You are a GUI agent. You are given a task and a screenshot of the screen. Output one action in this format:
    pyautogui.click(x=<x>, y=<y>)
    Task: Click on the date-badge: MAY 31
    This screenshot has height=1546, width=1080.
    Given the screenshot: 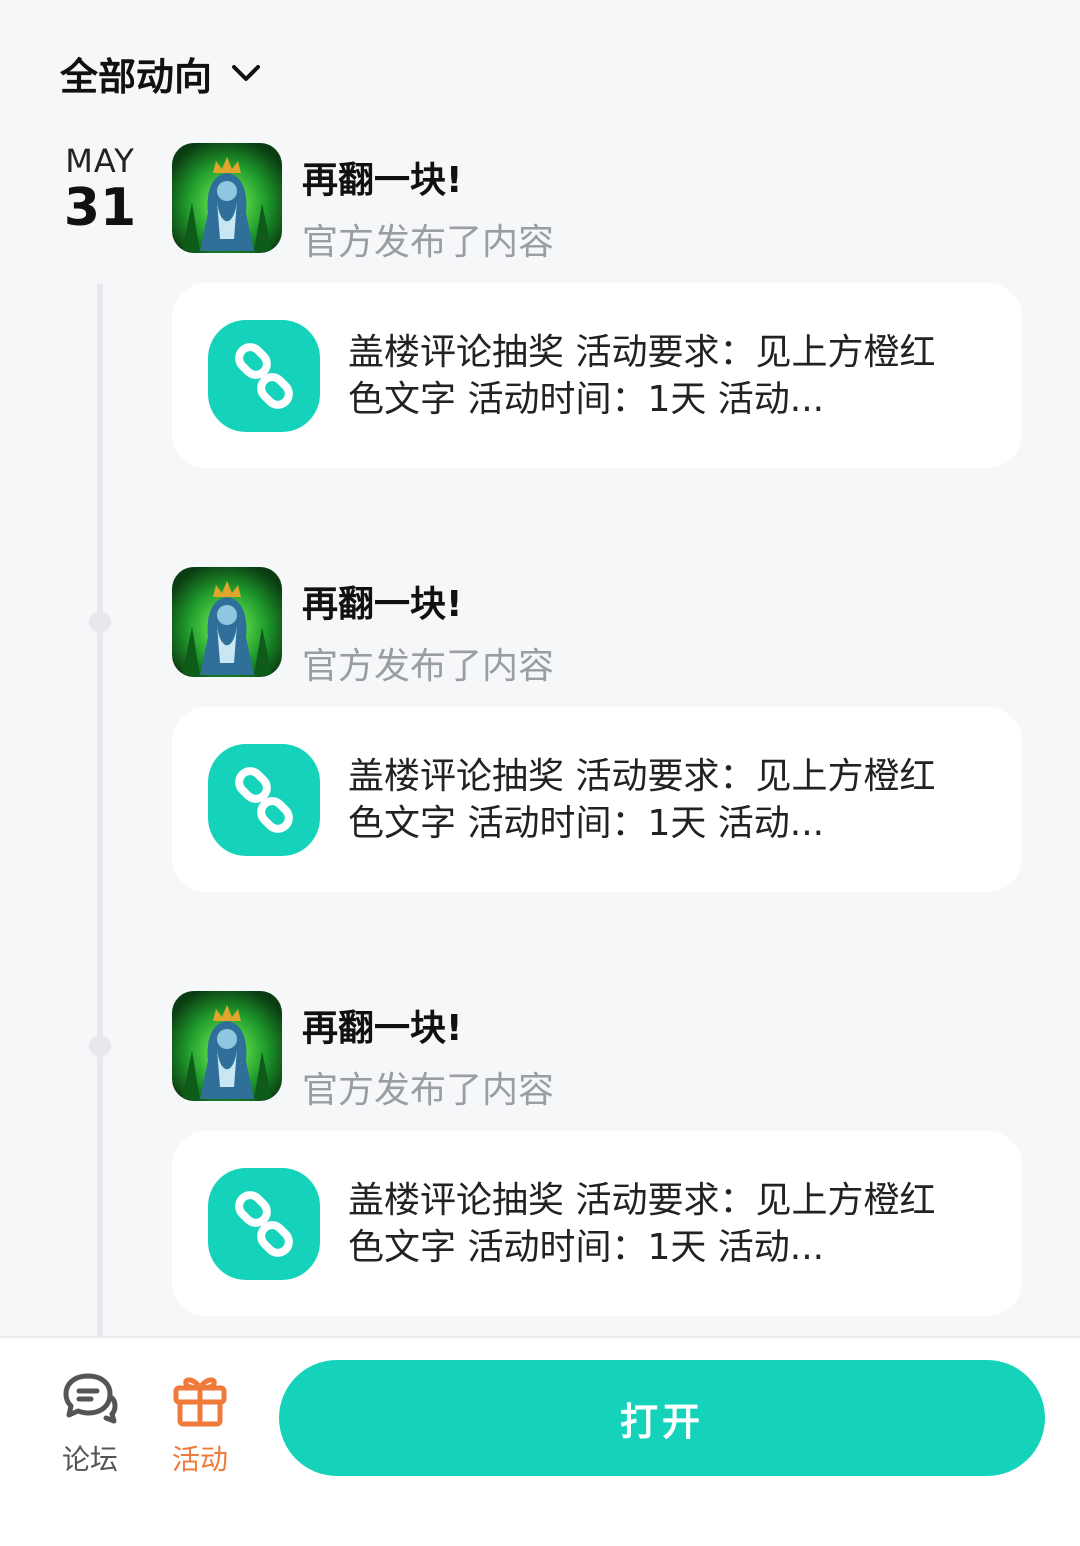 What is the action you would take?
    pyautogui.click(x=100, y=190)
    